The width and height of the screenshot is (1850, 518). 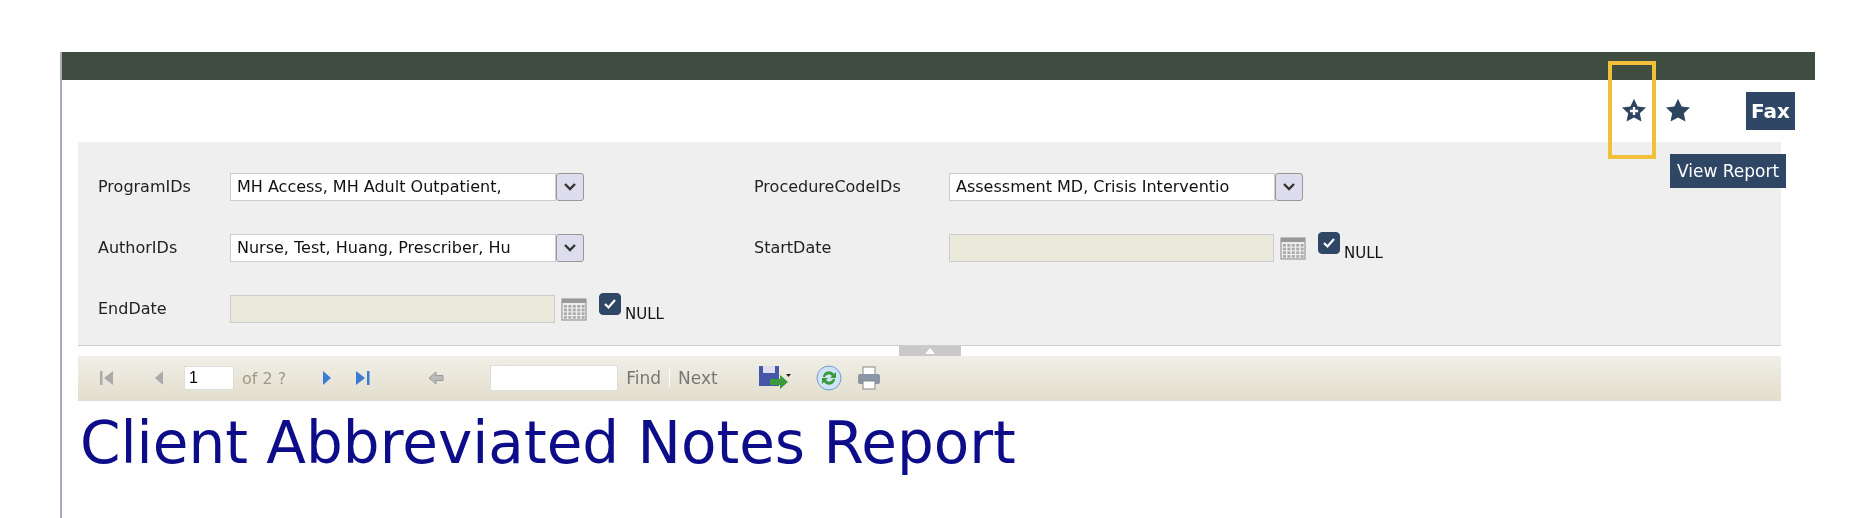 What do you see at coordinates (698, 378) in the screenshot?
I see `next-link: Next` at bounding box center [698, 378].